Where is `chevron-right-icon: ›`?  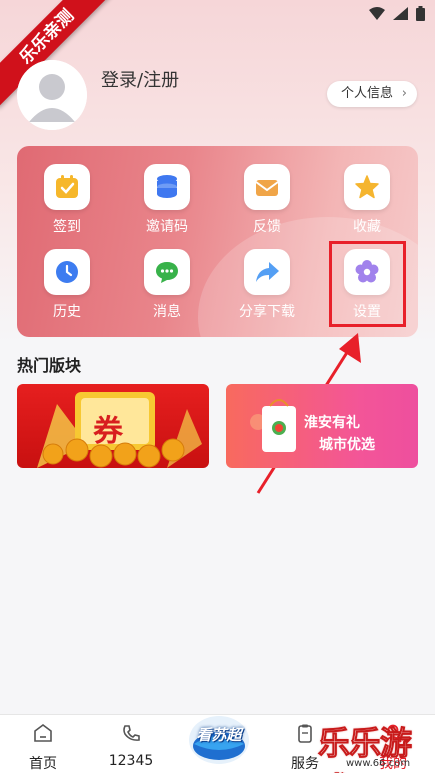 chevron-right-icon: › is located at coordinates (404, 93).